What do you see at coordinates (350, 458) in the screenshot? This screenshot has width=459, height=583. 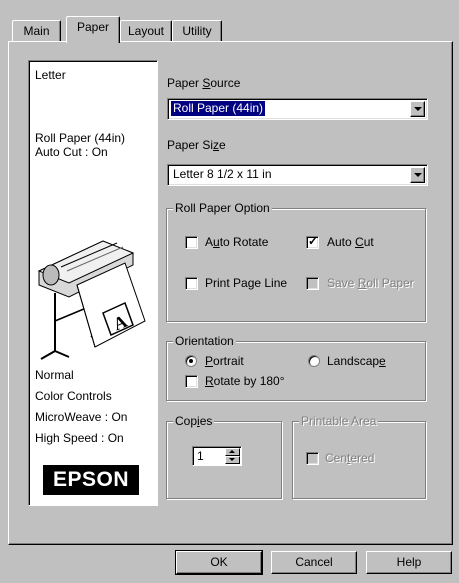 I see `centered-label: Centered` at bounding box center [350, 458].